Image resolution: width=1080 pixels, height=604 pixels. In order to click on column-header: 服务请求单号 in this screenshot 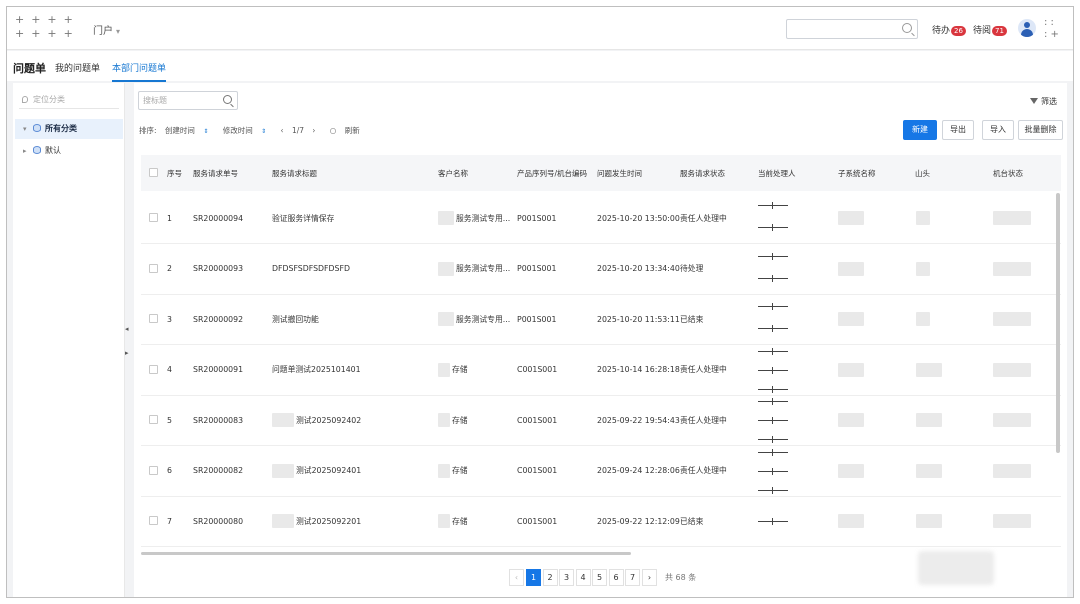, I will do `click(215, 173)`.